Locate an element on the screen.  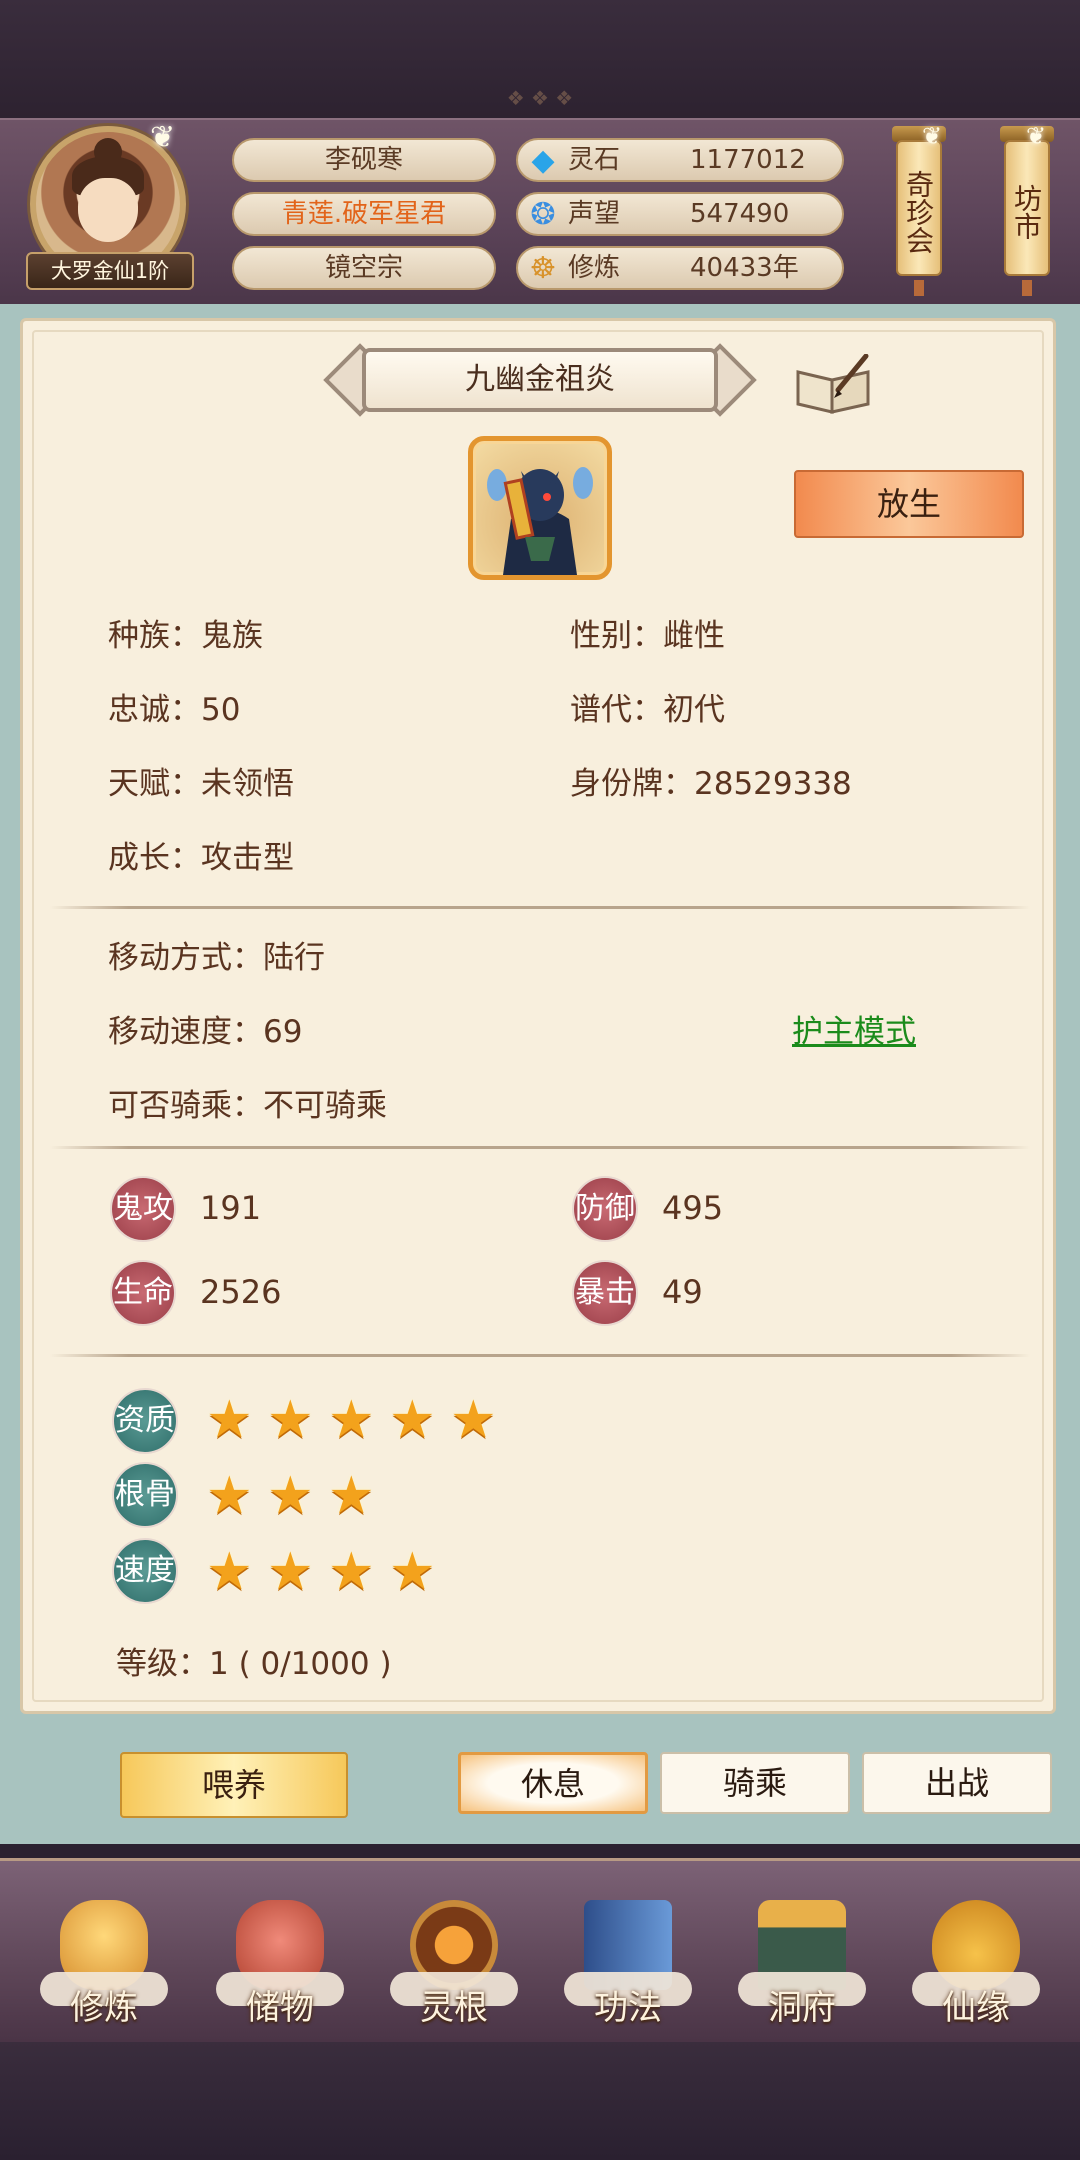
resource-value: 547490 is located at coordinates (740, 214).